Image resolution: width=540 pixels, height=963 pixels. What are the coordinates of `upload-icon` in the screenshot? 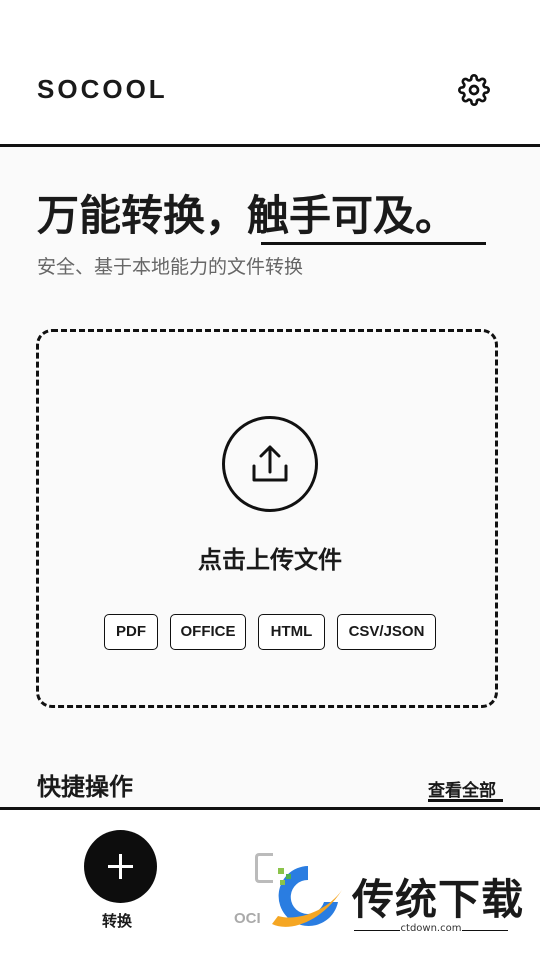 It's located at (270, 463).